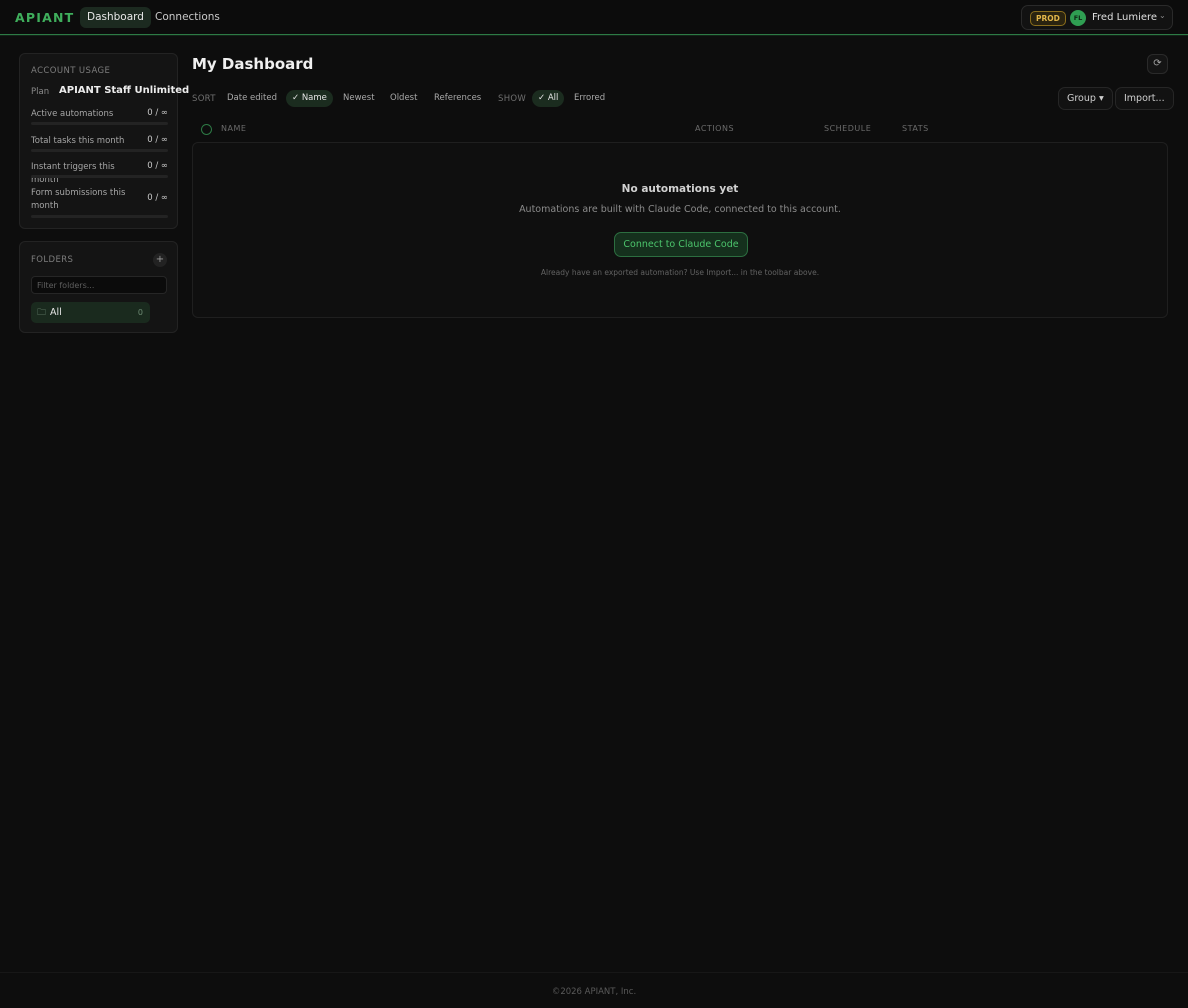 This screenshot has height=1008, width=1188. What do you see at coordinates (56, 312) in the screenshot?
I see `folder-name: All` at bounding box center [56, 312].